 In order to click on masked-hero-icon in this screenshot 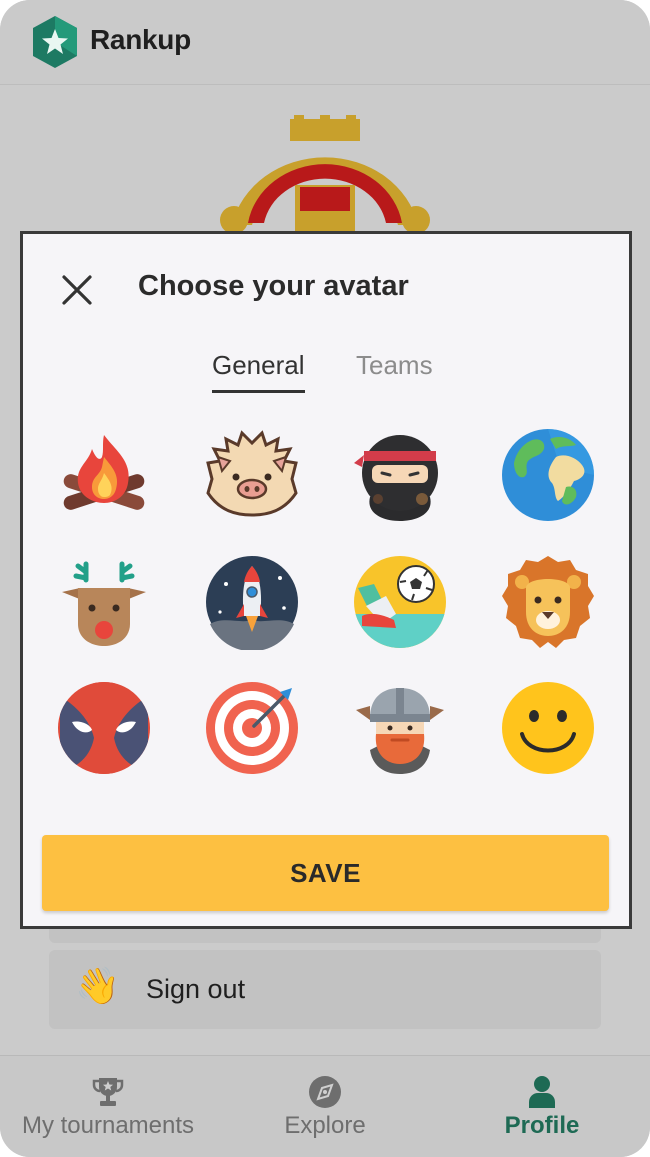, I will do `click(104, 728)`.